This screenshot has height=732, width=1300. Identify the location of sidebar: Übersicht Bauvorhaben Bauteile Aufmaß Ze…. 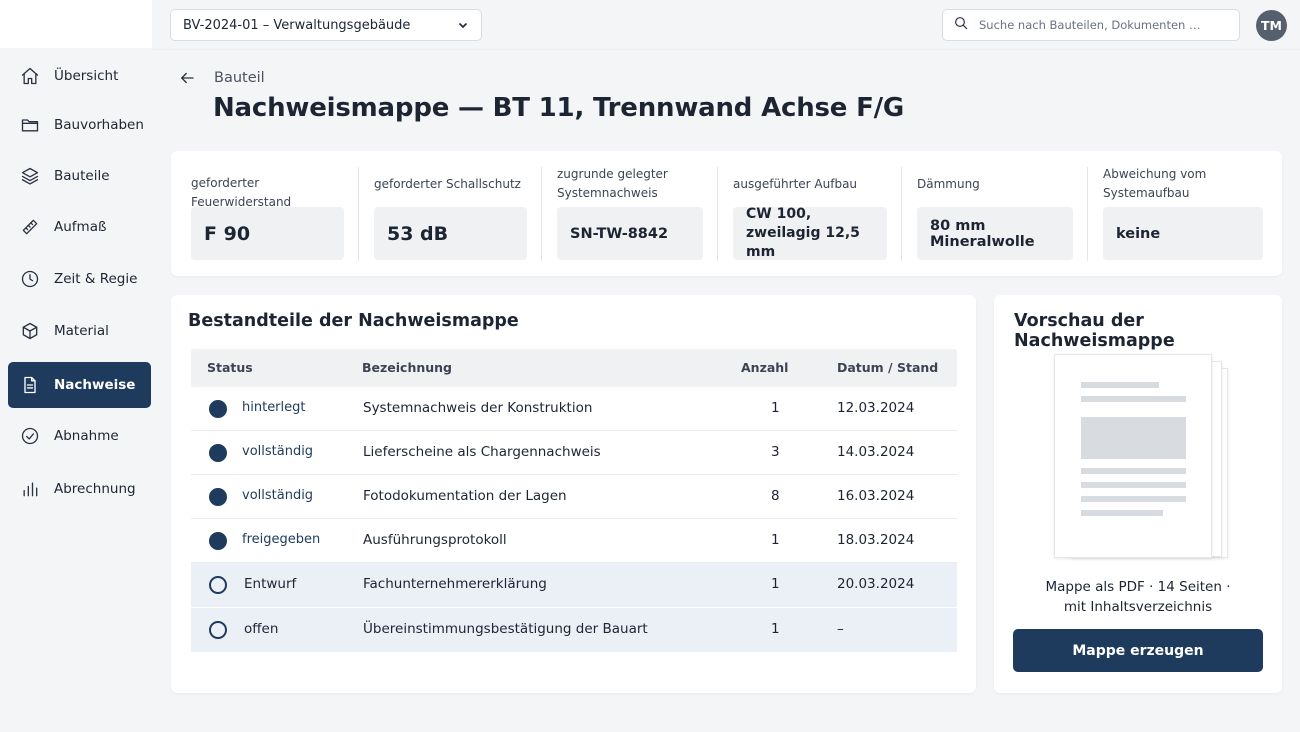
(76, 366).